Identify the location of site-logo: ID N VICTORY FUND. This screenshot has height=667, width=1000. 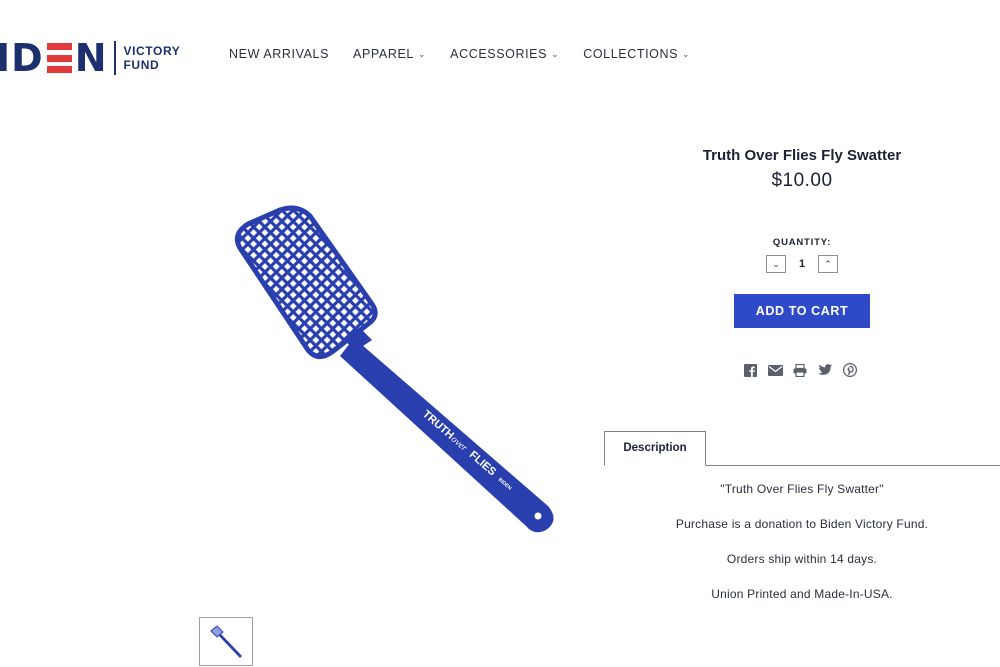
(90, 58).